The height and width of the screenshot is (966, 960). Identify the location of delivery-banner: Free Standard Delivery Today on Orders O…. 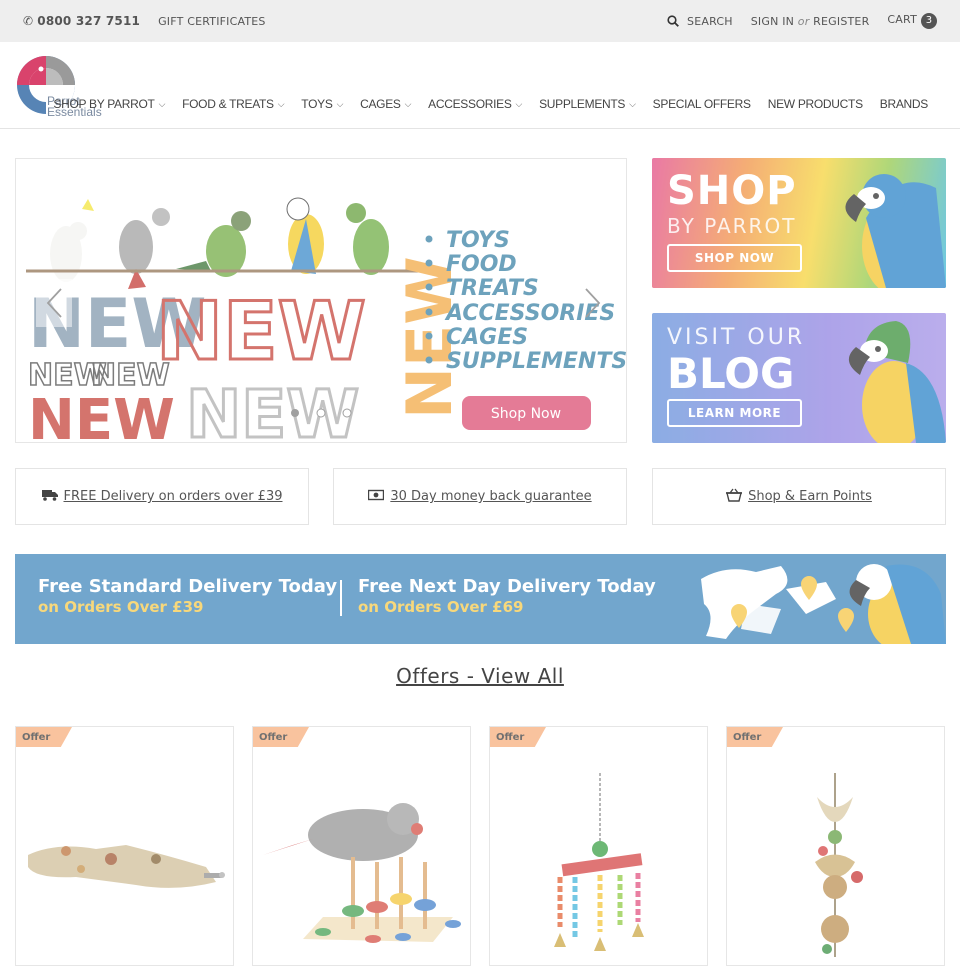
(480, 599).